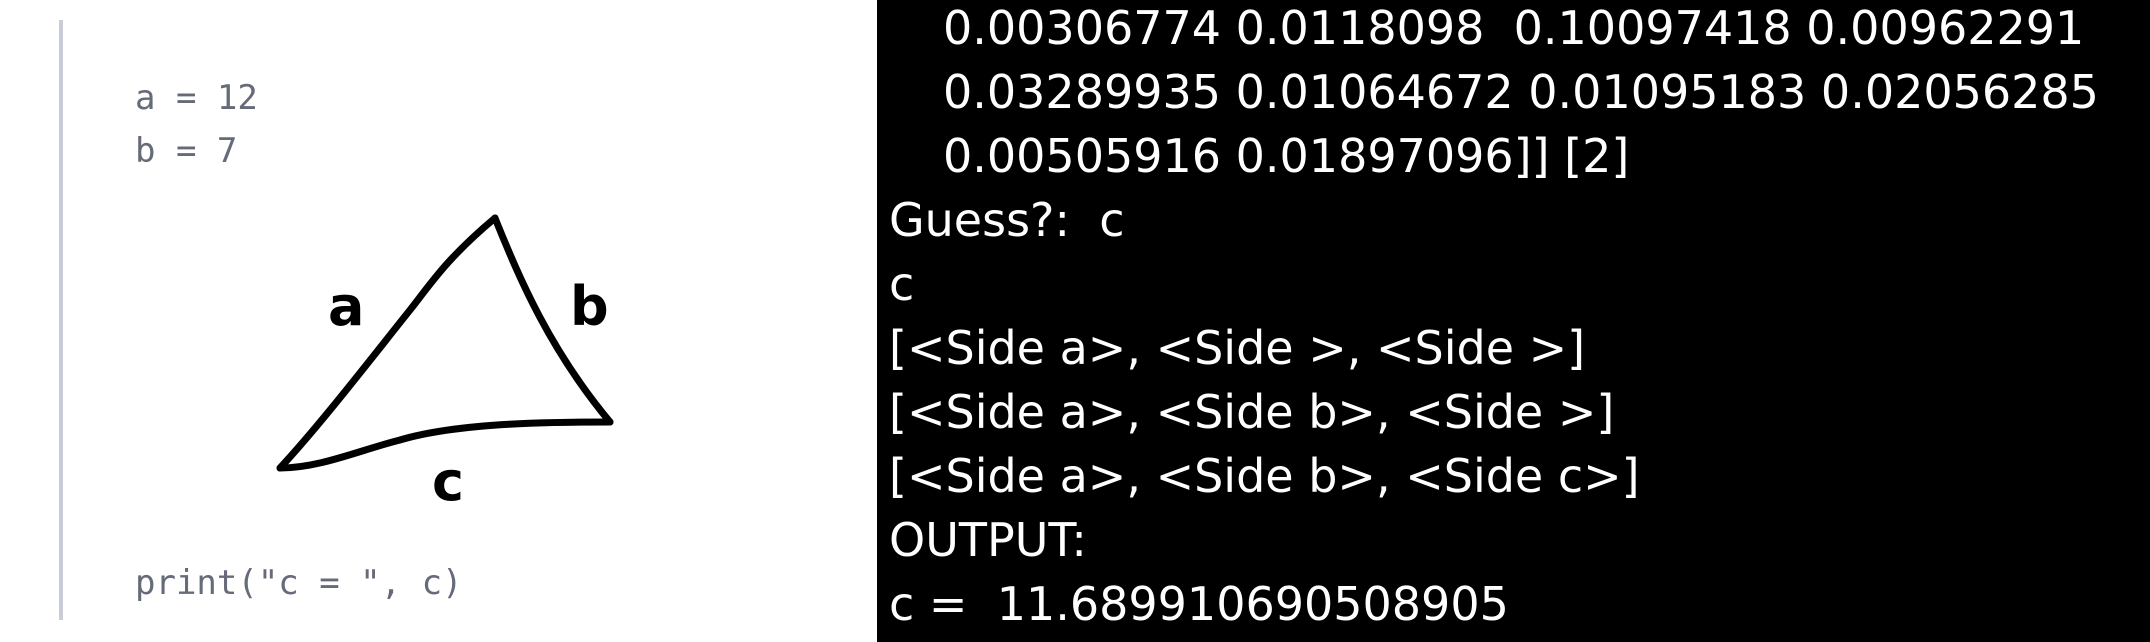 This screenshot has height=642, width=2150. I want to click on triangle-sketch: a b c, so click(445, 363).